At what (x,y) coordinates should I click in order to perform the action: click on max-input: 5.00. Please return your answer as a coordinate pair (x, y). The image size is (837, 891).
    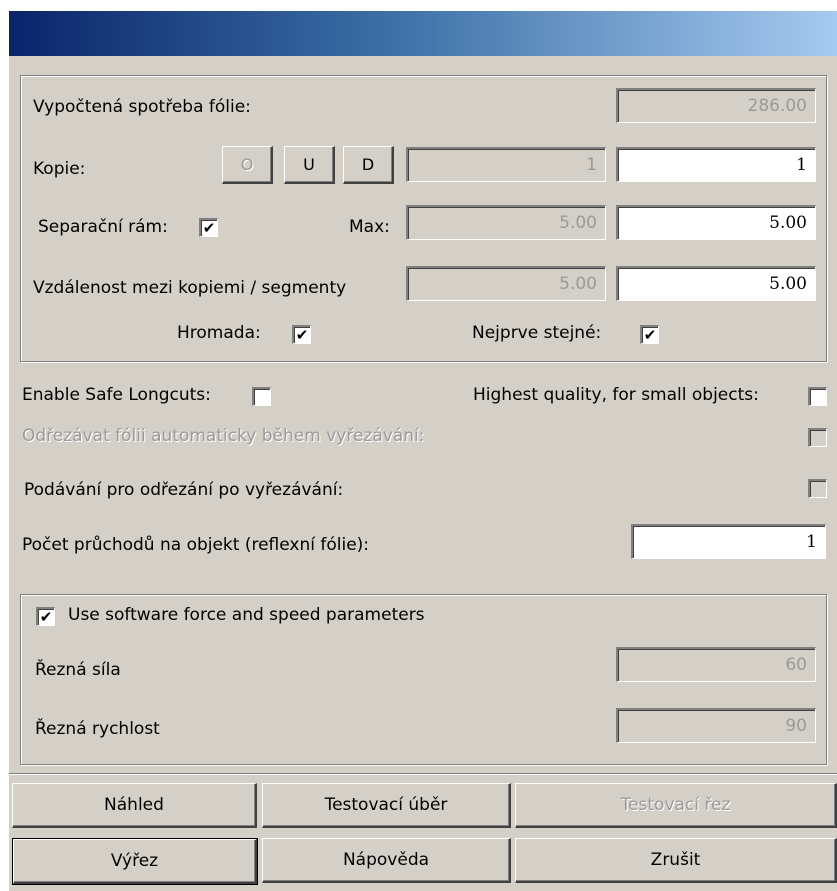
    Looking at the image, I should click on (716, 222).